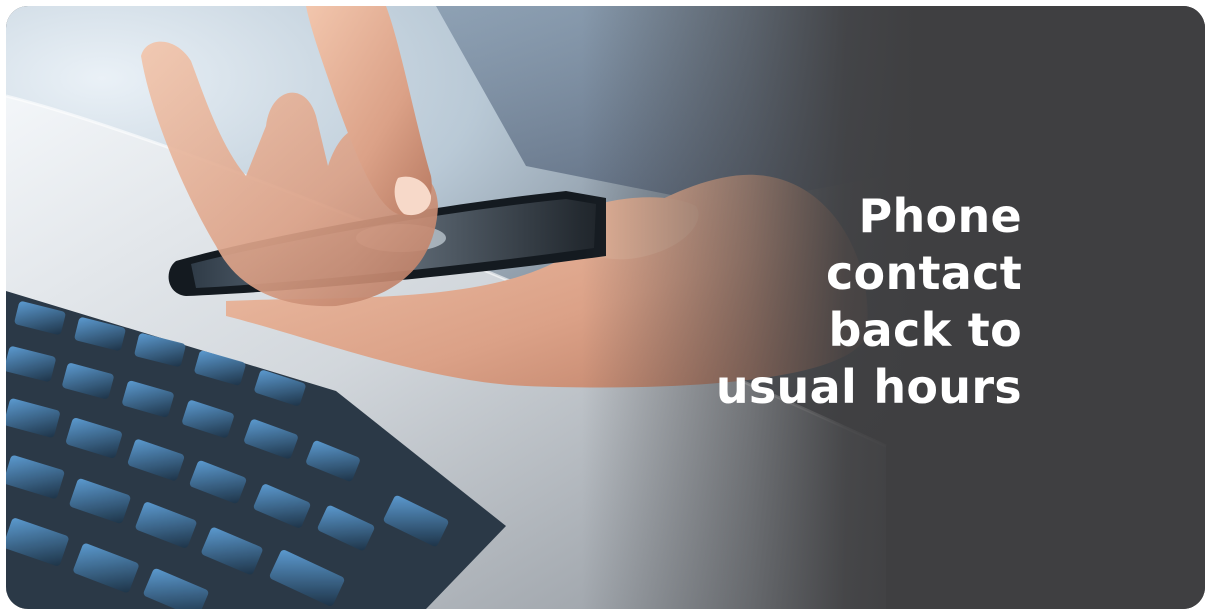 Image resolution: width=1211 pixels, height=615 pixels. Describe the element at coordinates (925, 330) in the screenshot. I see `headline-line: back to` at that location.